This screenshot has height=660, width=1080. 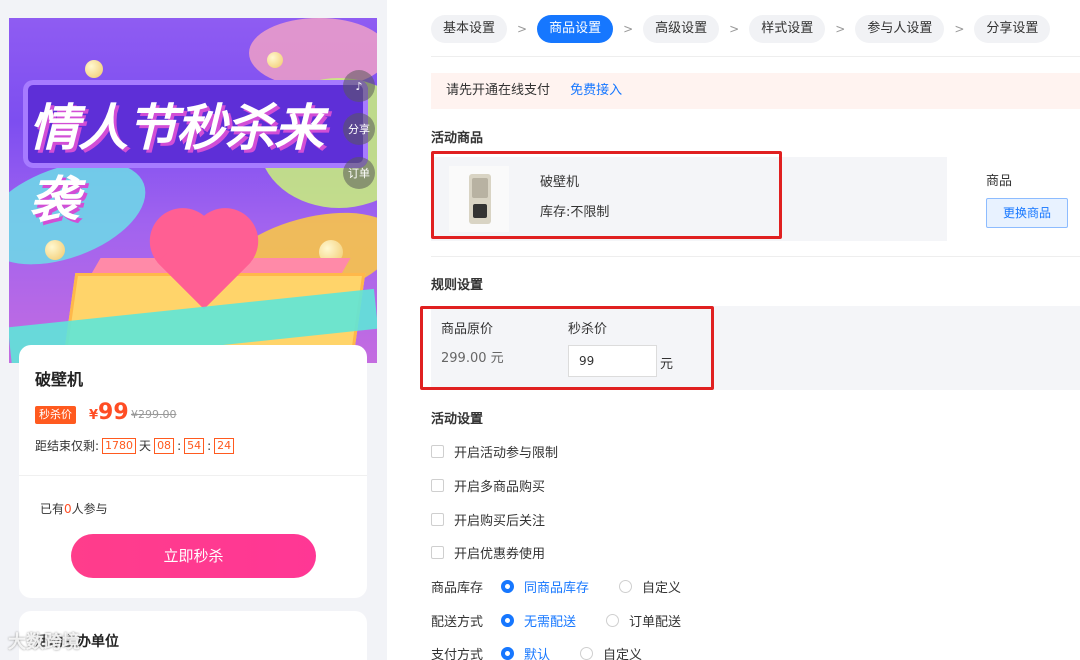 I want to click on flash-sale-tag: 秒杀价, so click(x=55, y=415).